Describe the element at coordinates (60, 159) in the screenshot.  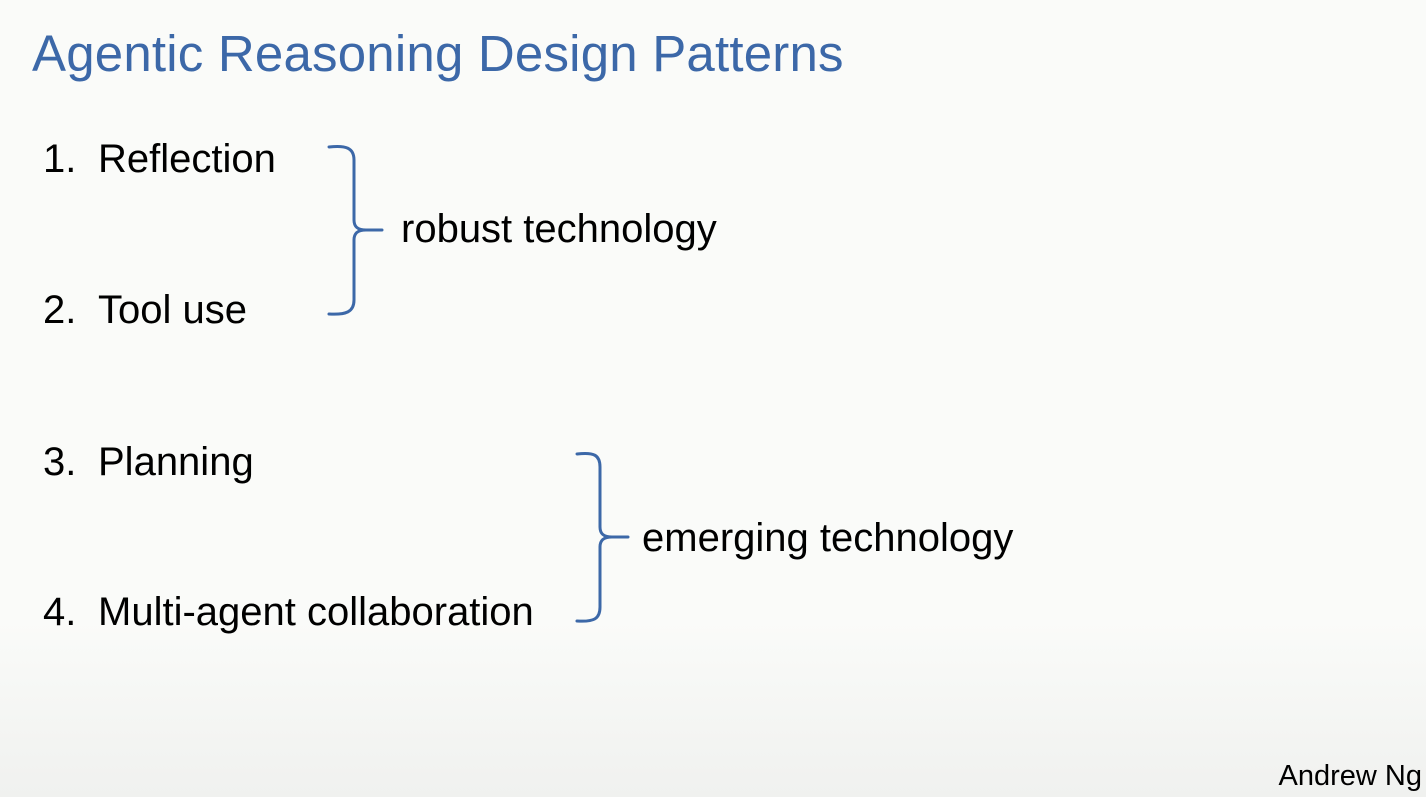
I see `list-item-number: 1.` at that location.